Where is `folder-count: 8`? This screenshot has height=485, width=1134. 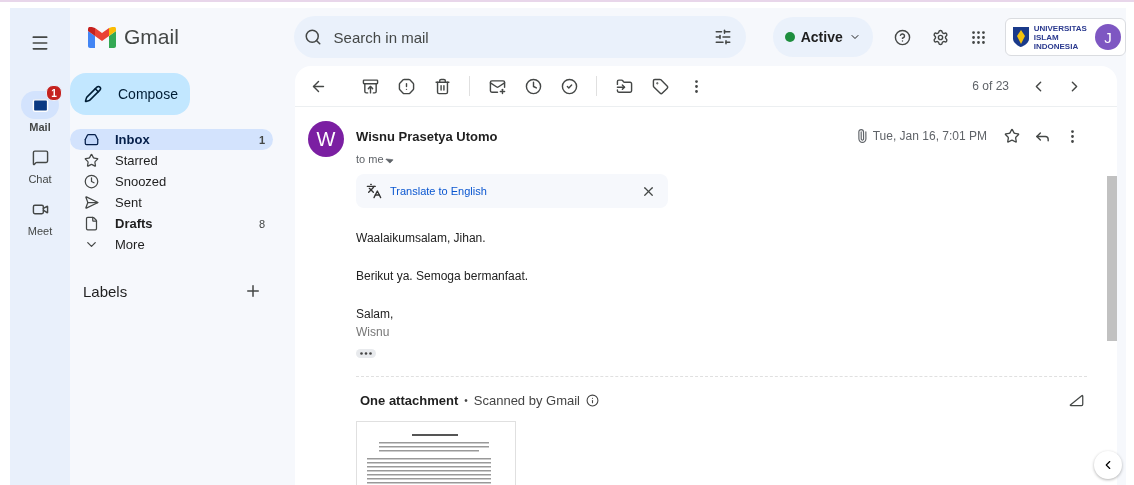 folder-count: 8 is located at coordinates (261, 223).